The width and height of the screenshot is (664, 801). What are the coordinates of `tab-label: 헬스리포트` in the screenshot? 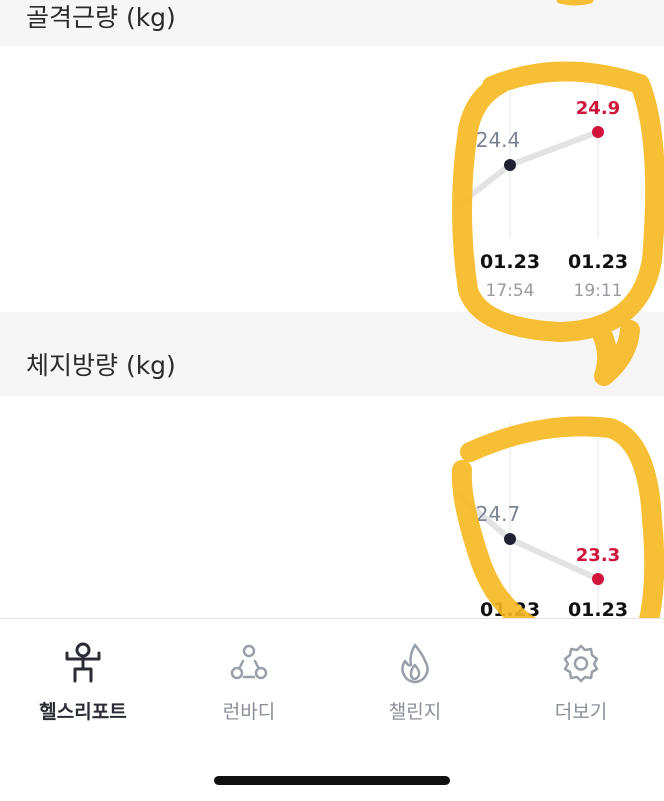 It's located at (83, 712).